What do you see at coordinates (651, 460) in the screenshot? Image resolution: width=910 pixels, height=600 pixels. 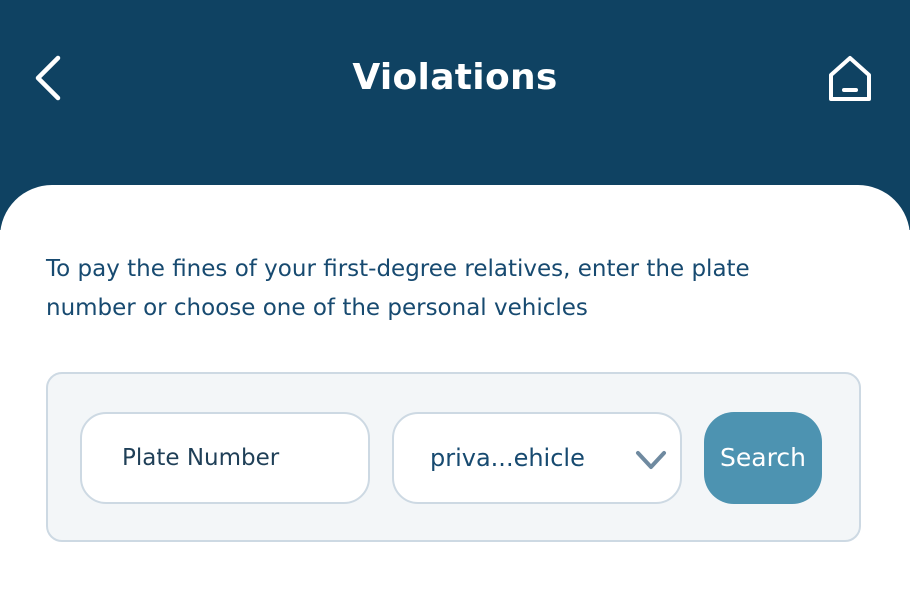 I see `chevron-down-icon` at bounding box center [651, 460].